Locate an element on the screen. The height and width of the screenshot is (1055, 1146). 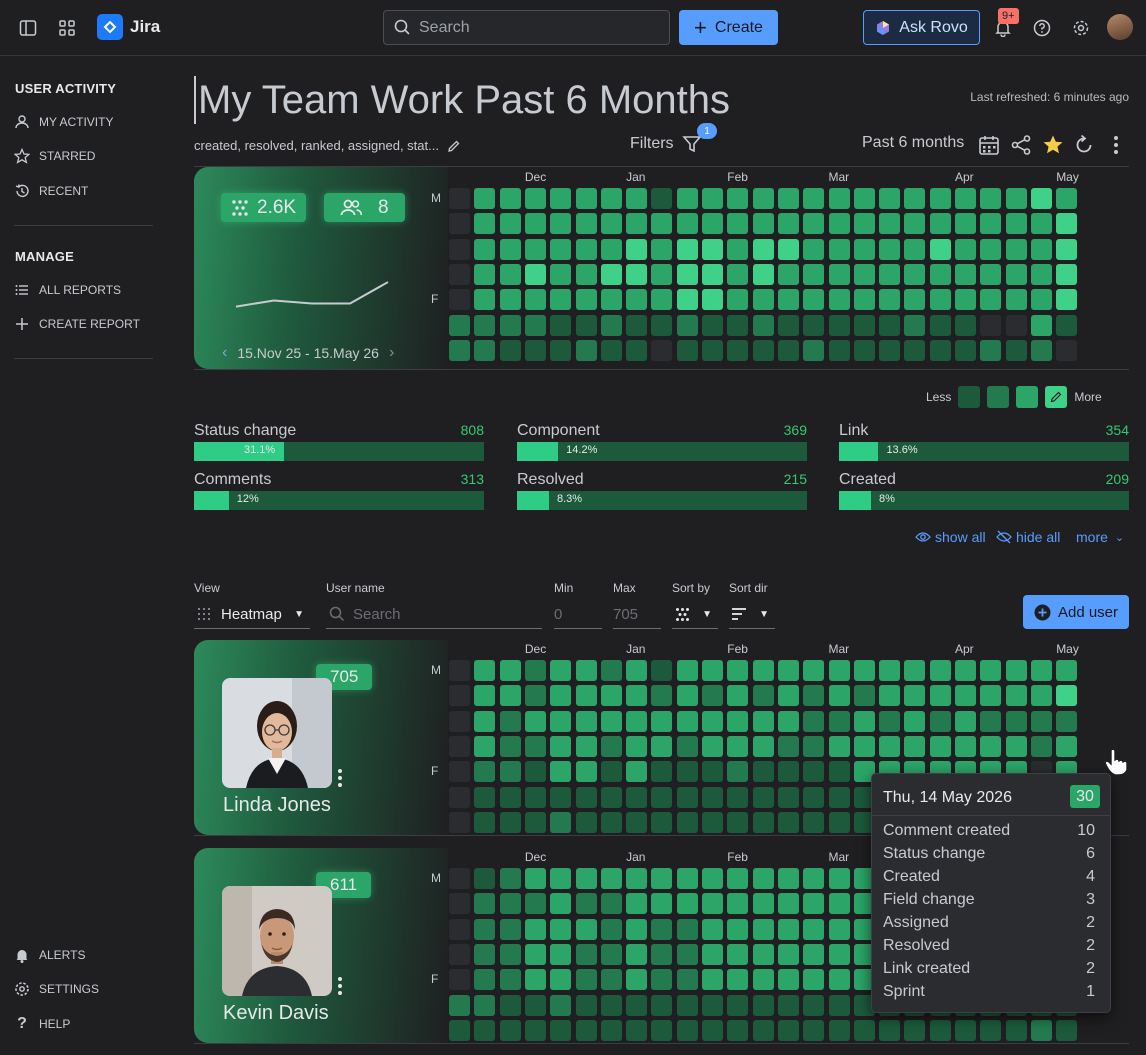
app-switcher-icon is located at coordinates (67, 28).